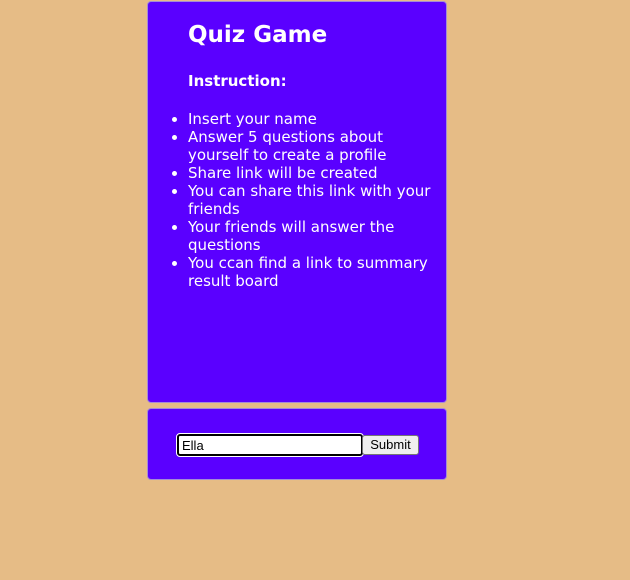 The image size is (630, 580). Describe the element at coordinates (316, 173) in the screenshot. I see `instruction-item: Share link will be created` at that location.